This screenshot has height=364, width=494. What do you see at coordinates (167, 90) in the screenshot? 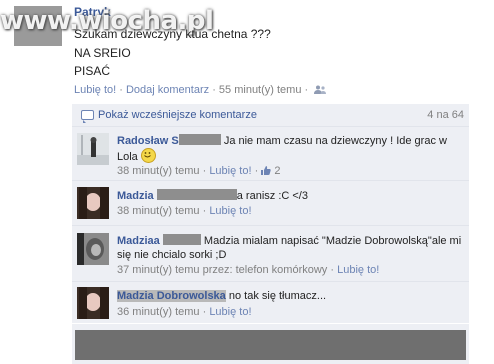
I see `post-add-comment-link: Dodaj komentarz` at bounding box center [167, 90].